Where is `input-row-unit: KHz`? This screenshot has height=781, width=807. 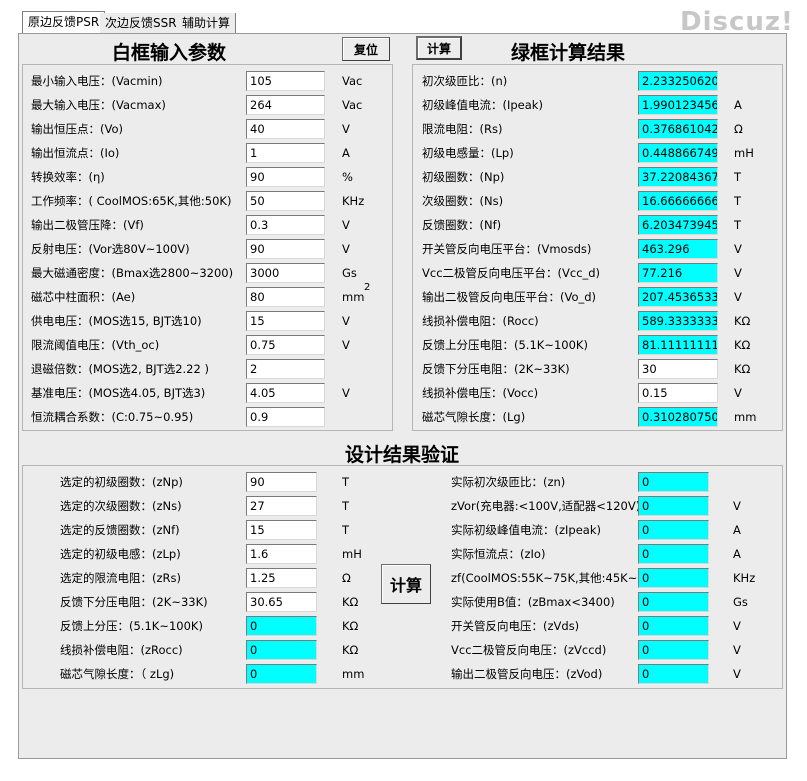 input-row-unit: KHz is located at coordinates (353, 201).